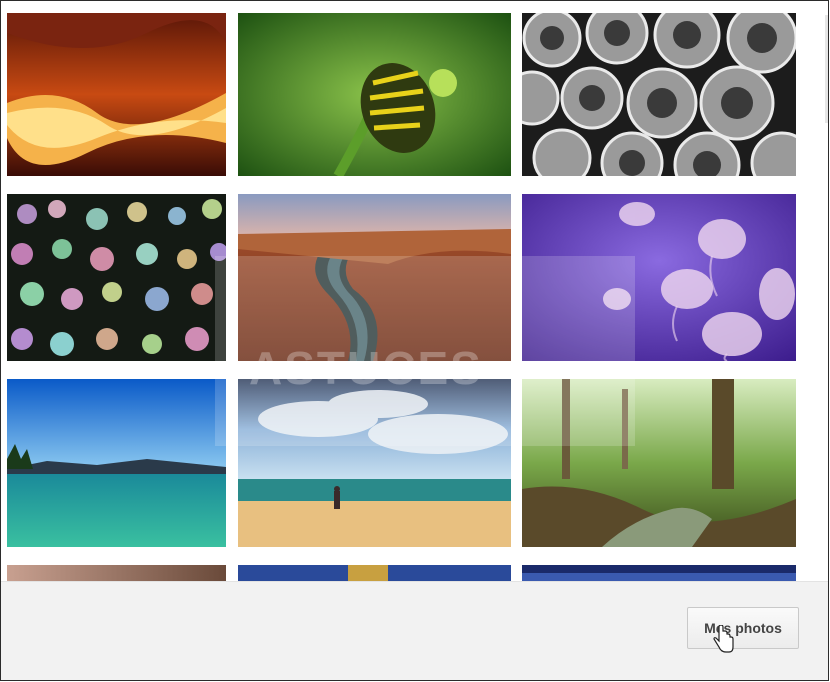  What do you see at coordinates (374, 94) in the screenshot?
I see `photo-tile-caterpillar` at bounding box center [374, 94].